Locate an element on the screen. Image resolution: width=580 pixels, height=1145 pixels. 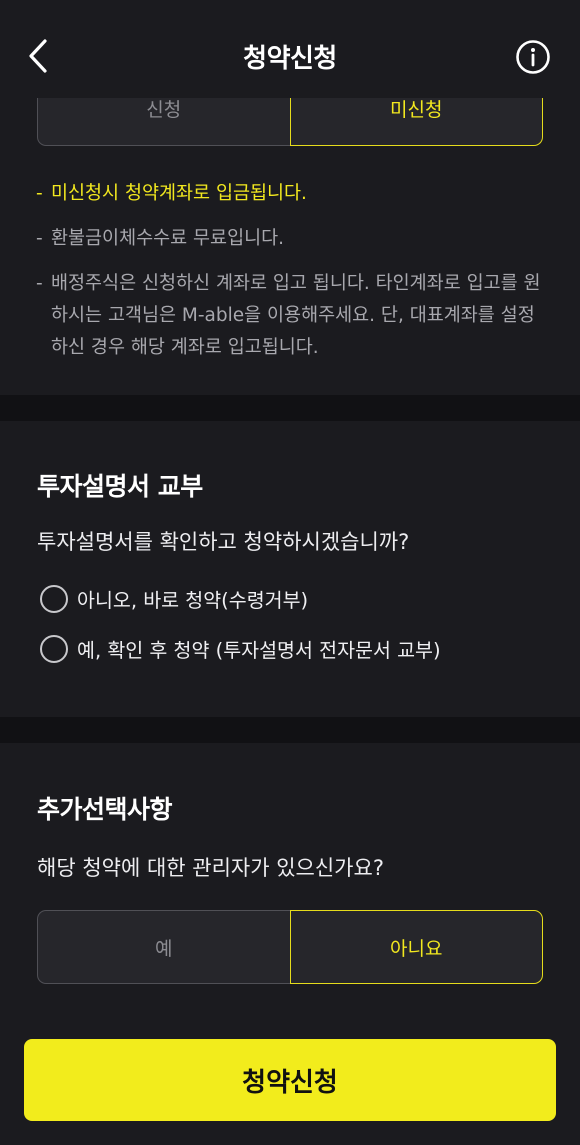
prospectus-option-refuse: 아니오, 바로 청약(수령거부) is located at coordinates (174, 598).